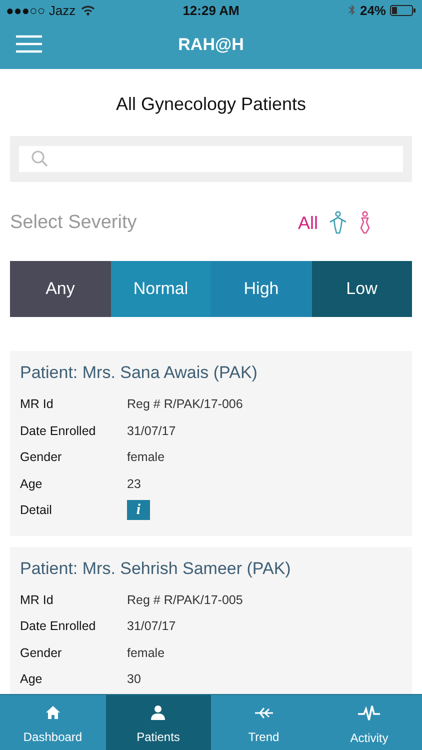 This screenshot has width=422, height=750. I want to click on severity-label: Select Severity, so click(73, 223).